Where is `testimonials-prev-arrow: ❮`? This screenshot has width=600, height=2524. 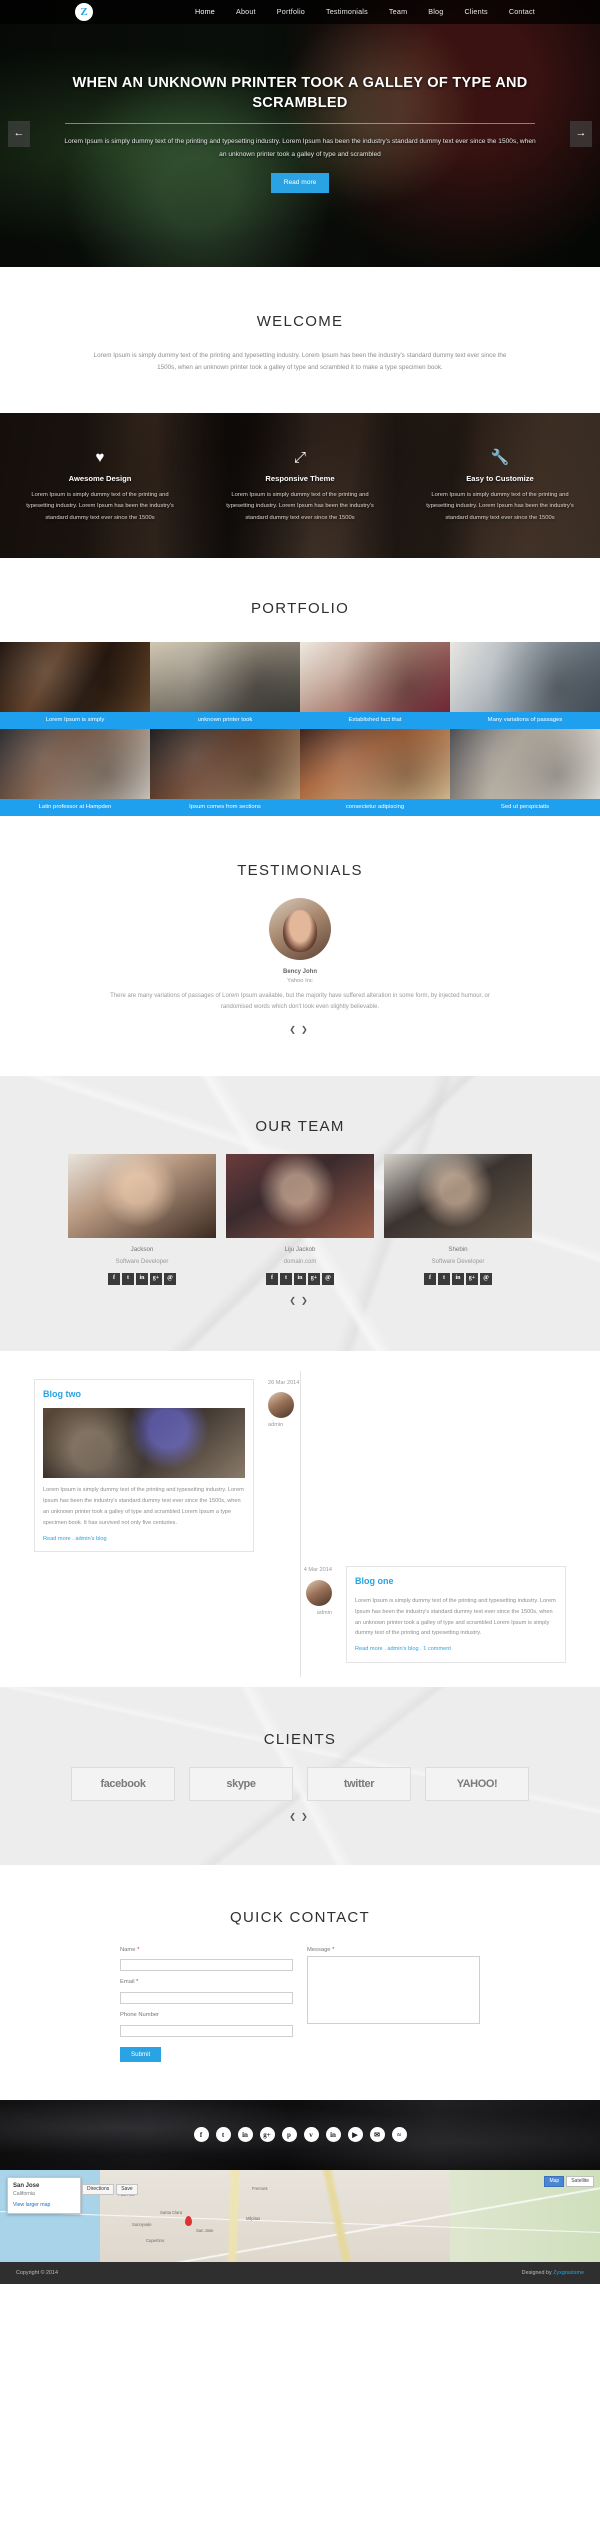
testimonials-prev-arrow: ❮ is located at coordinates (294, 1030).